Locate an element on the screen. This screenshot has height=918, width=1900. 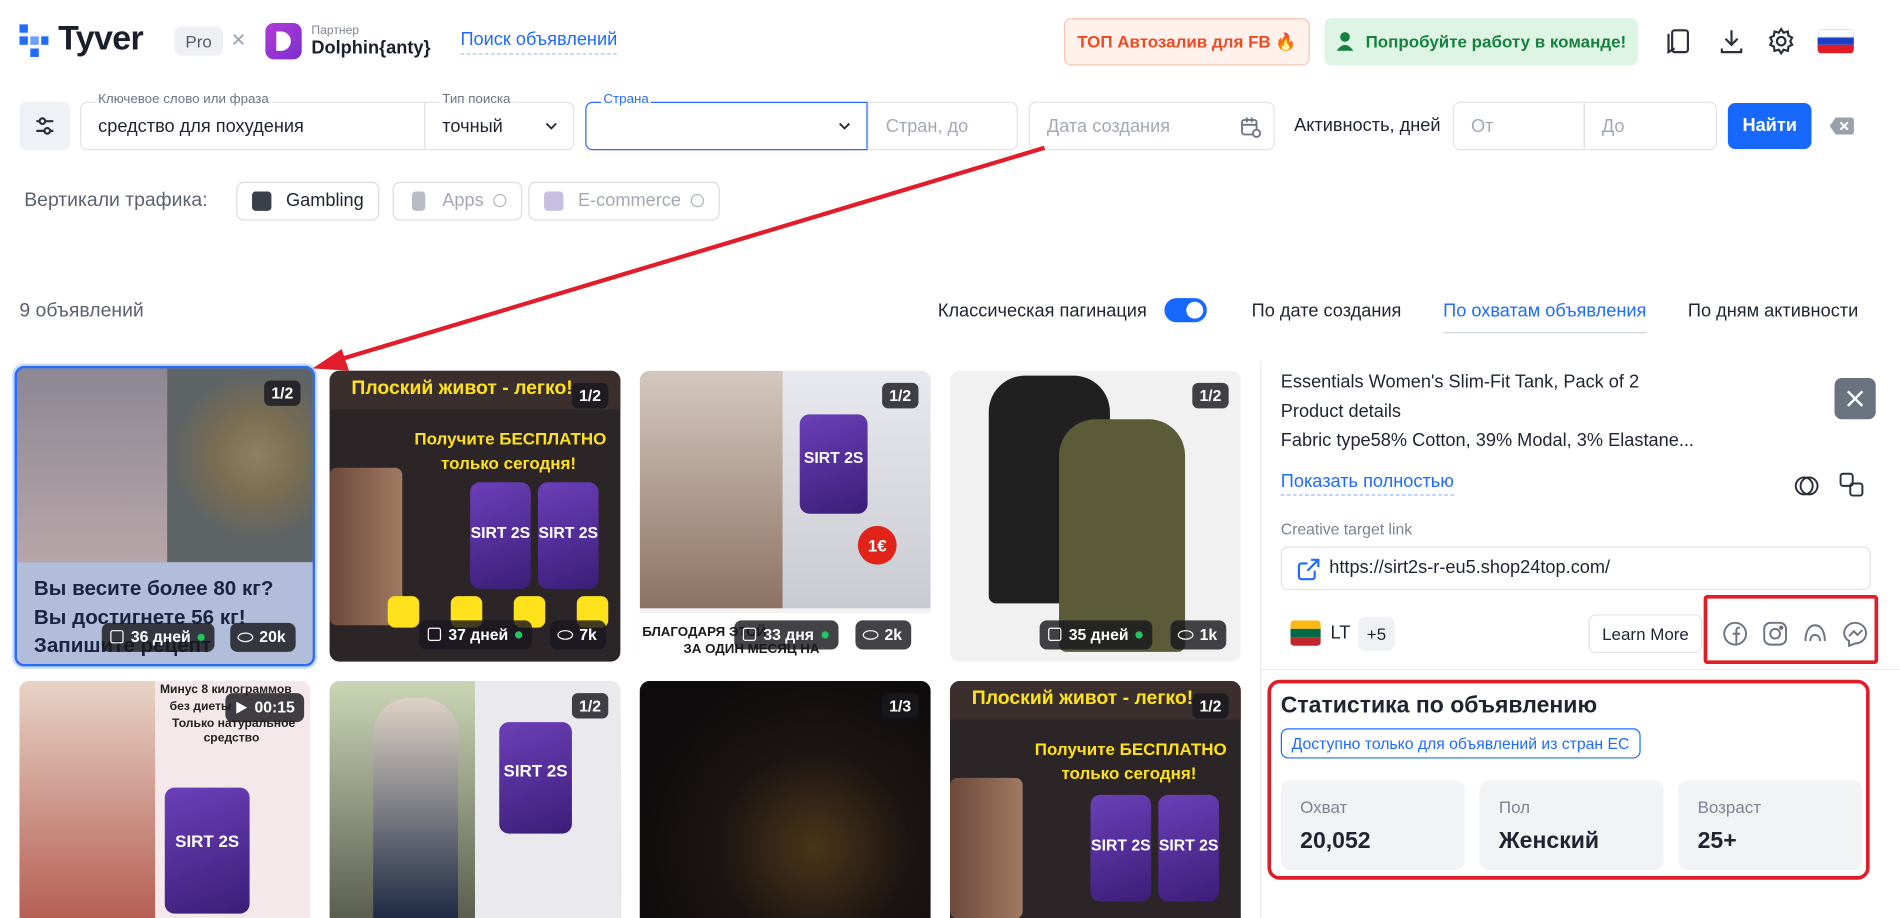
show-full-link: Показать полностью is located at coordinates (1367, 483).